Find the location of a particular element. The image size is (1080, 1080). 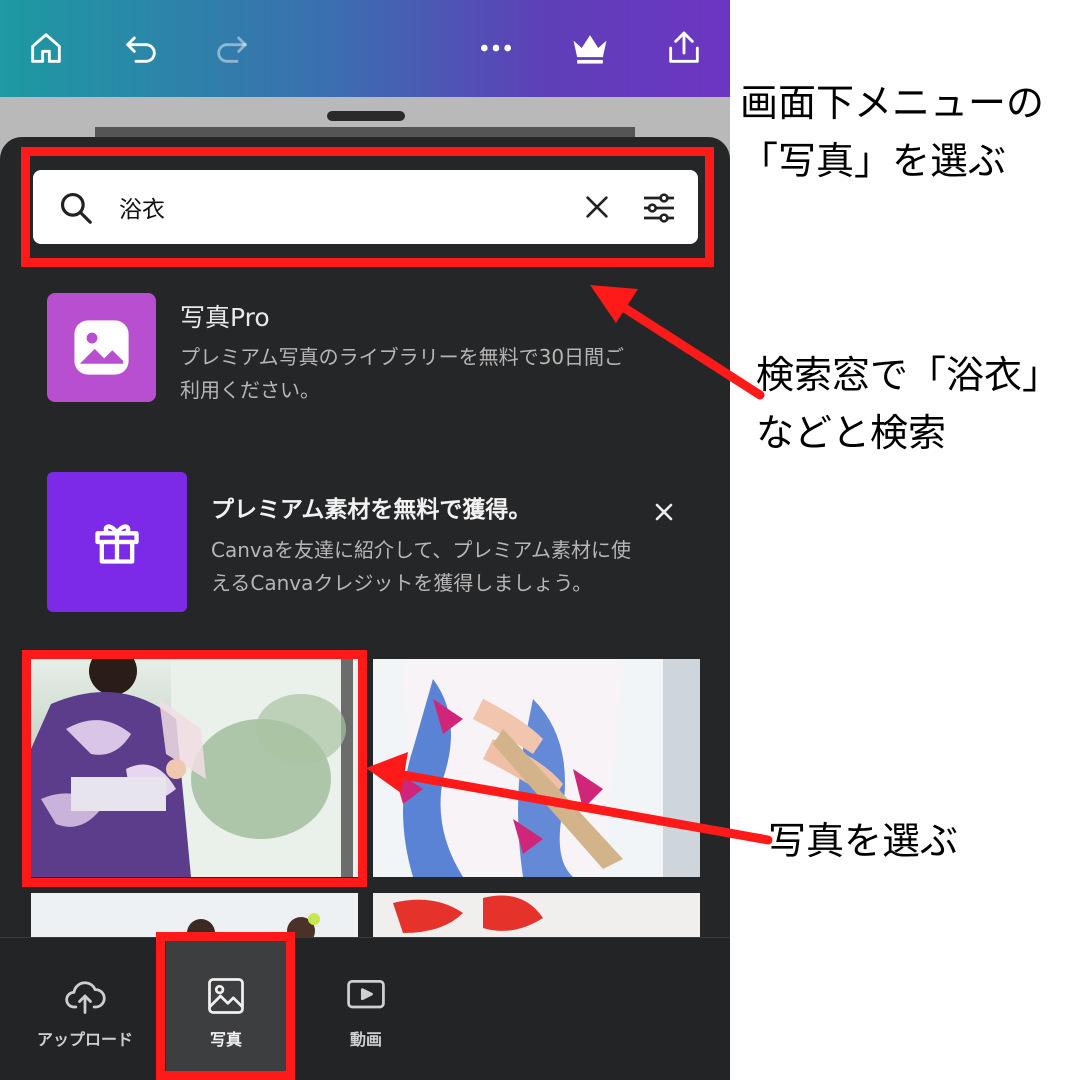

annotation-2-line-2: などと検索 is located at coordinates (851, 433).